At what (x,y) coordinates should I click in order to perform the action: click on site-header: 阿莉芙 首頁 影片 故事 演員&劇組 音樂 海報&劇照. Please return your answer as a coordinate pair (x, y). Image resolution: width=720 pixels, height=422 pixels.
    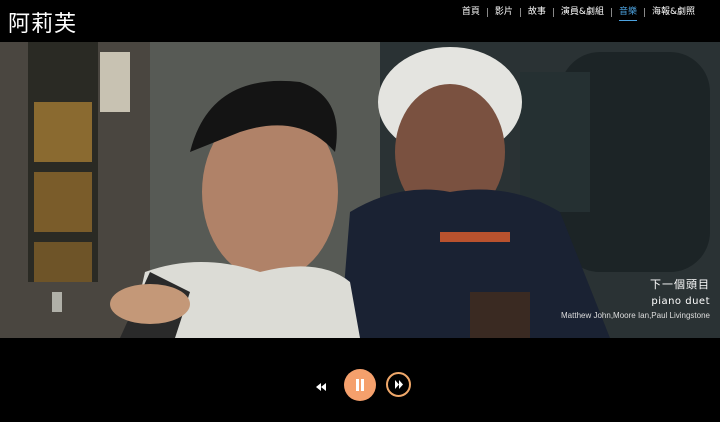
    Looking at the image, I should click on (360, 21).